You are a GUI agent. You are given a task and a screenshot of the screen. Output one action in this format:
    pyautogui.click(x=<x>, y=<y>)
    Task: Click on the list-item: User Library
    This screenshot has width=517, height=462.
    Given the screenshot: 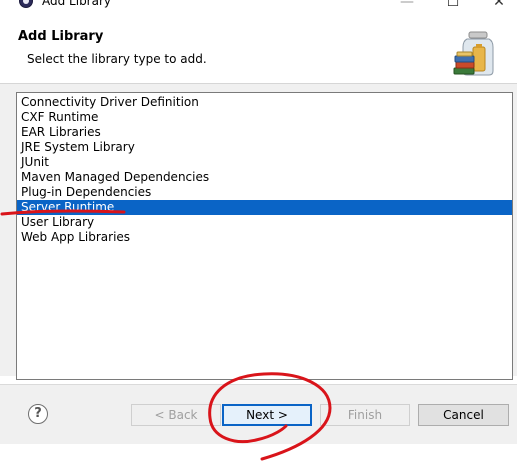 What is the action you would take?
    pyautogui.click(x=264, y=222)
    